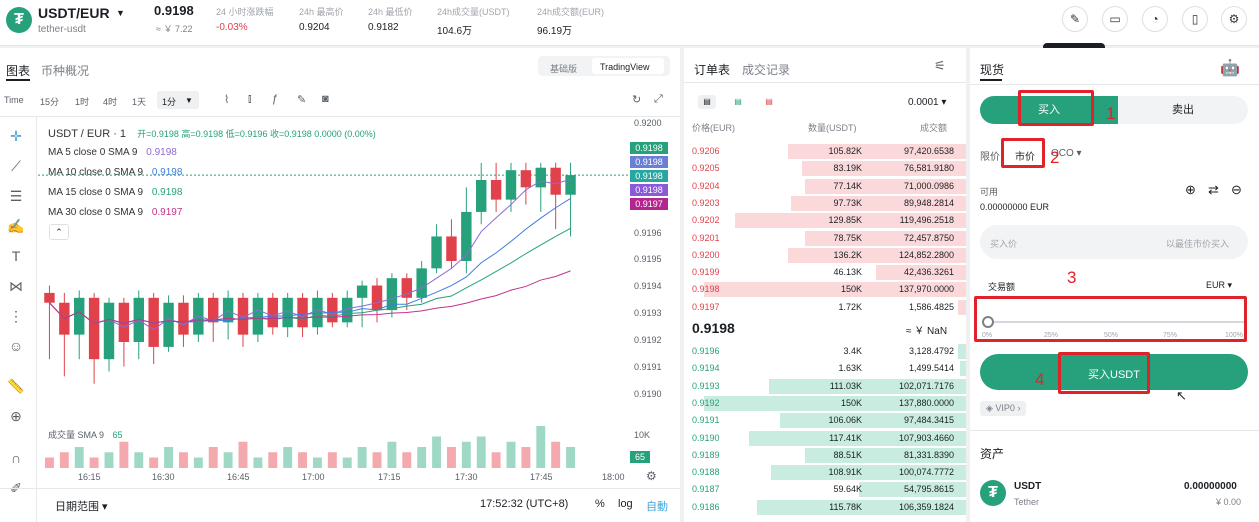  Describe the element at coordinates (169, 101) in the screenshot. I see `tf-1m: 1分` at that location.